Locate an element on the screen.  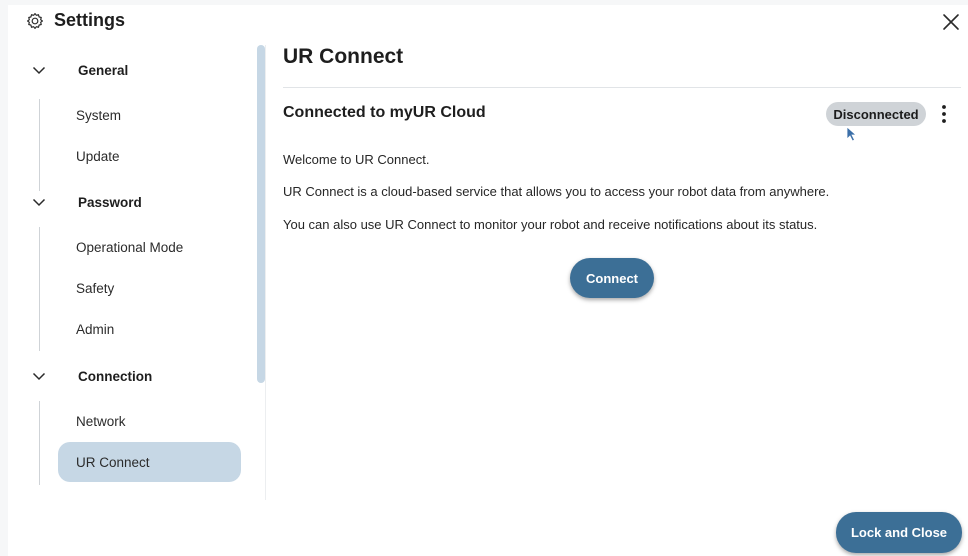
sidebar-item-label: Admin is located at coordinates (95, 329).